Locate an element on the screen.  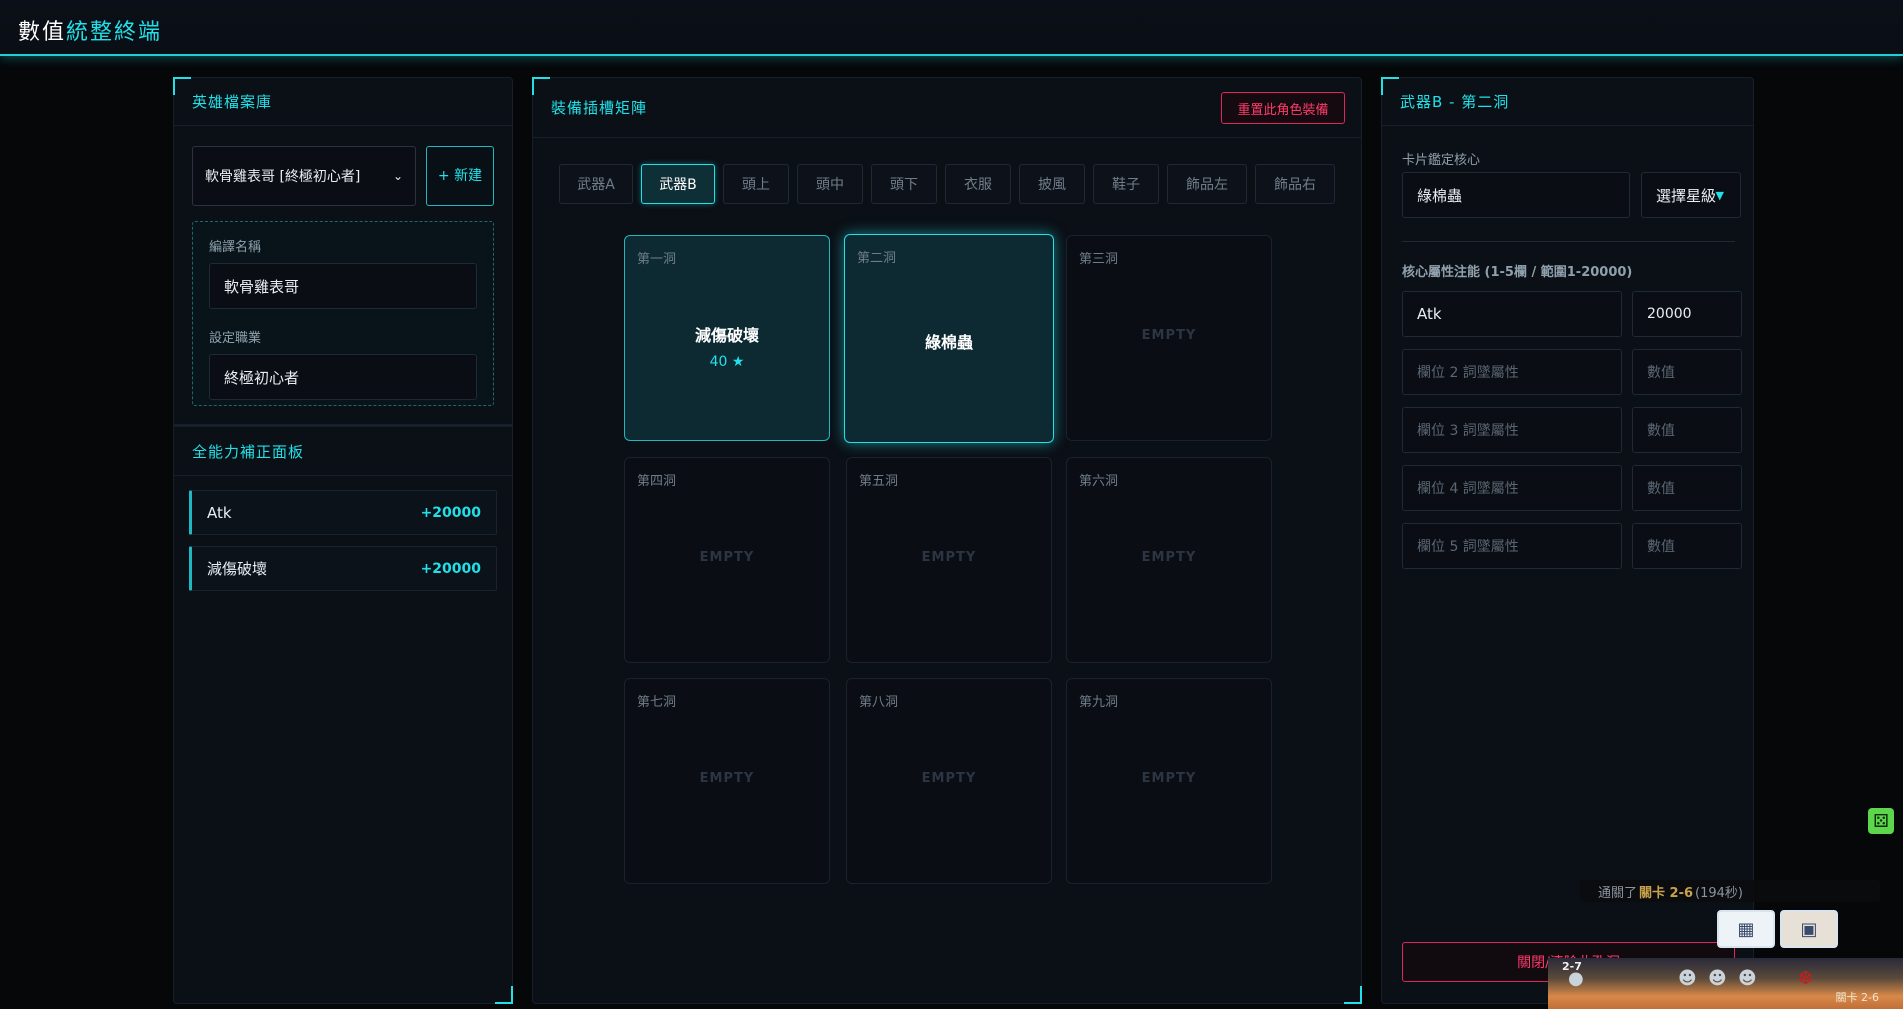
card-slot-8: 第八洞 EMPTY is located at coordinates (949, 781).